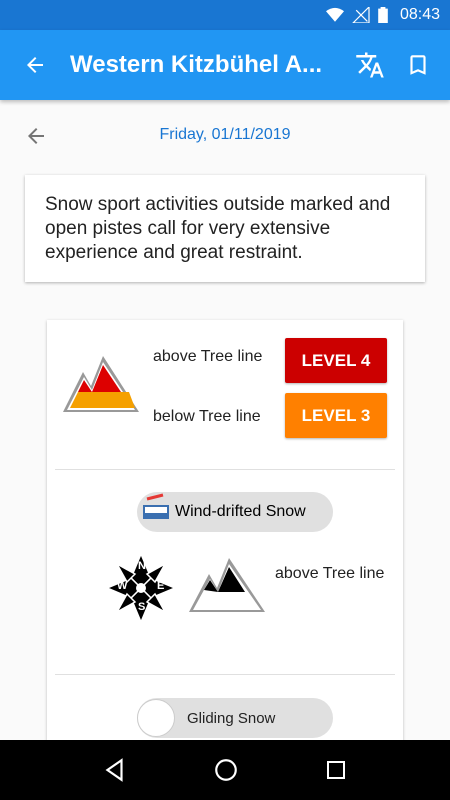 This screenshot has height=800, width=450. I want to click on nav-back-icon, so click(115, 770).